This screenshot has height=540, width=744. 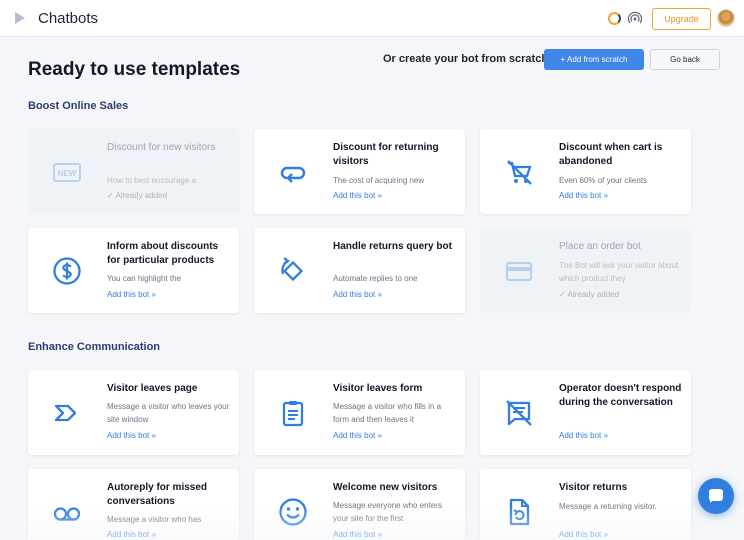 What do you see at coordinates (65, 413) in the screenshot?
I see `chevron-exit-icon` at bounding box center [65, 413].